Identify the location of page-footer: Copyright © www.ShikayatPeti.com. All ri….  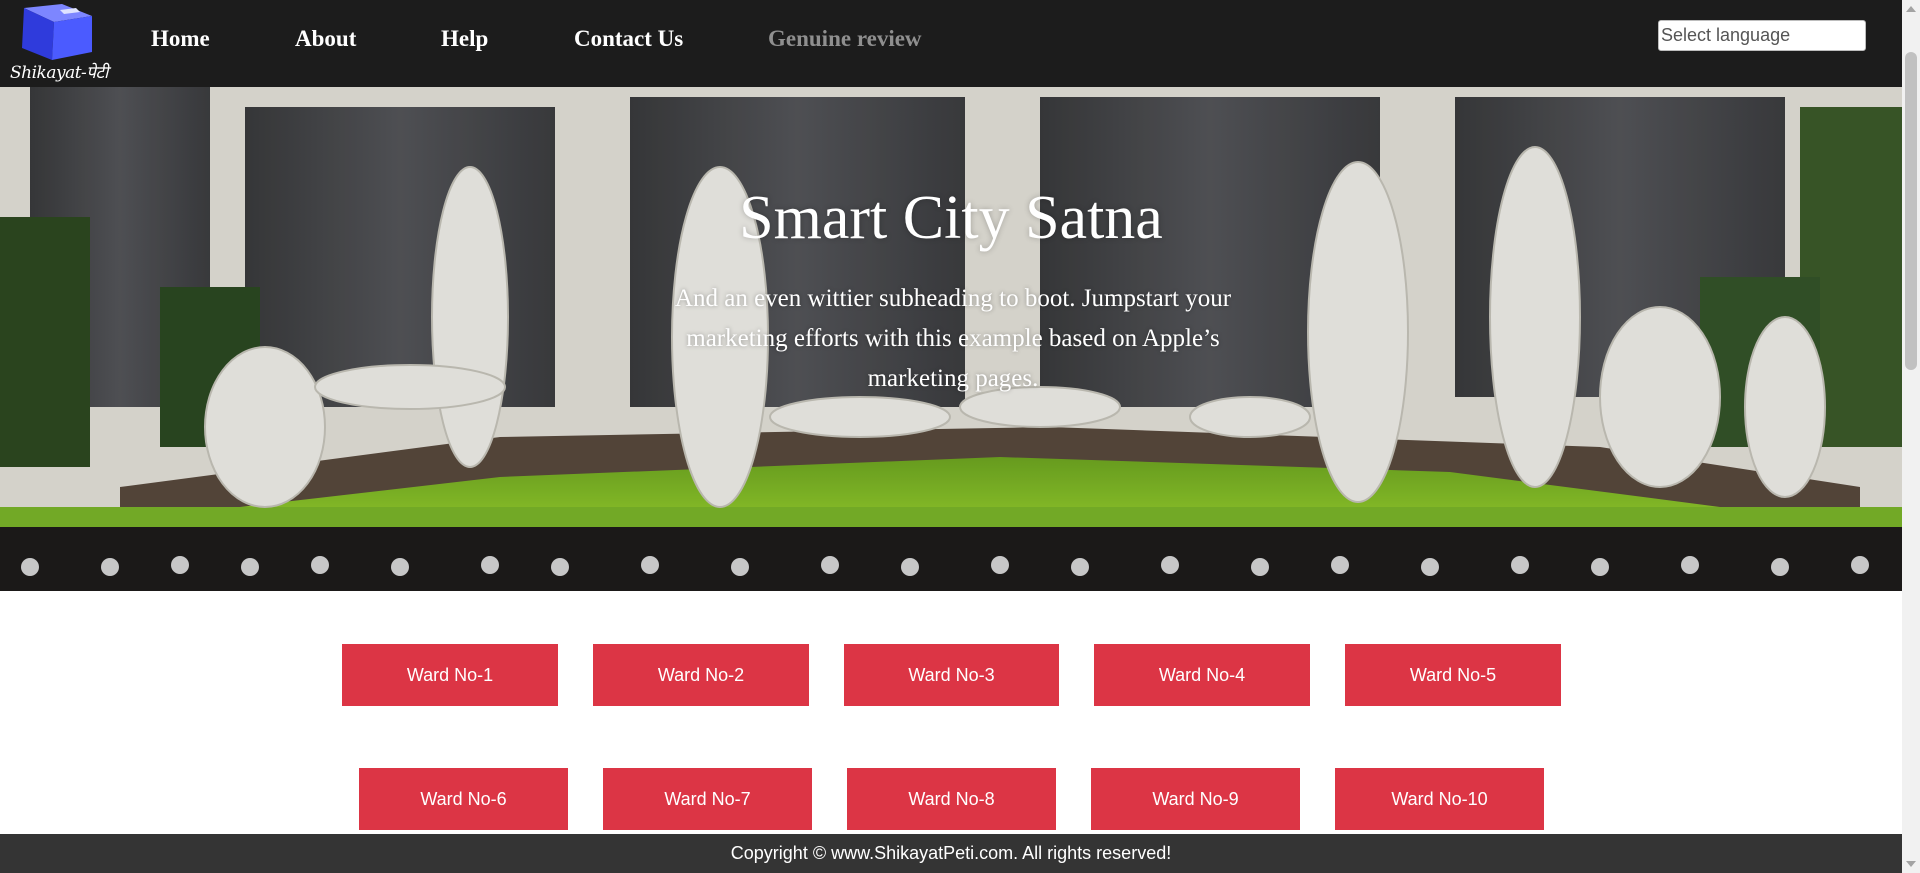
(951, 853).